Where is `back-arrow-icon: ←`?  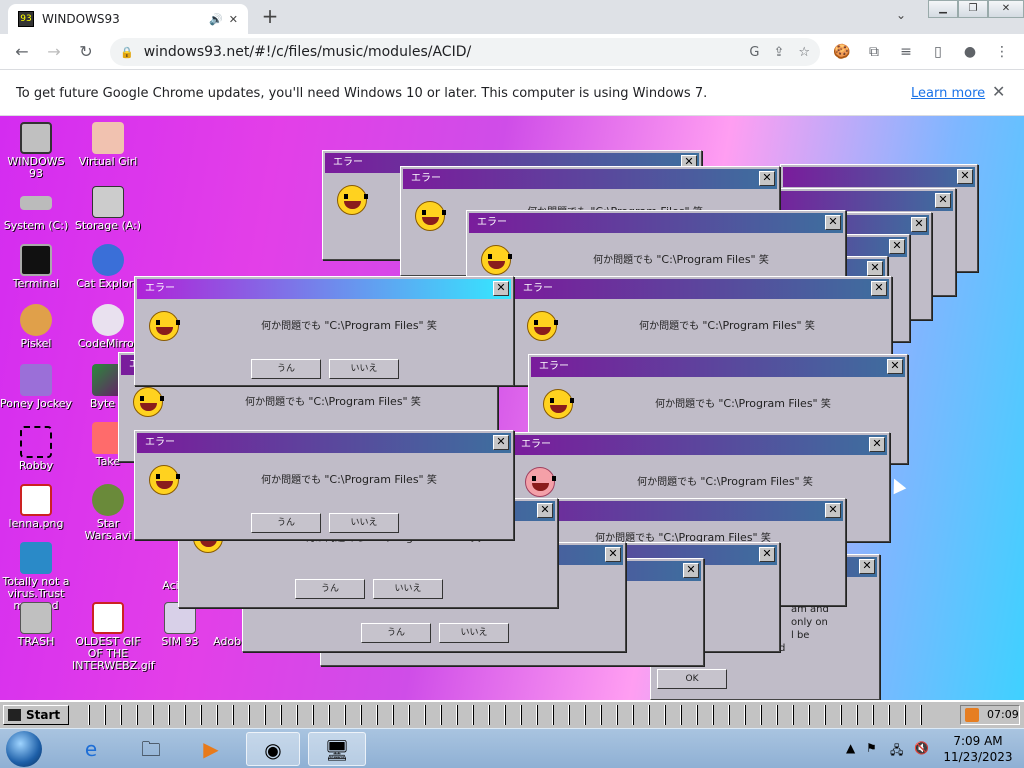 back-arrow-icon: ← is located at coordinates (22, 52).